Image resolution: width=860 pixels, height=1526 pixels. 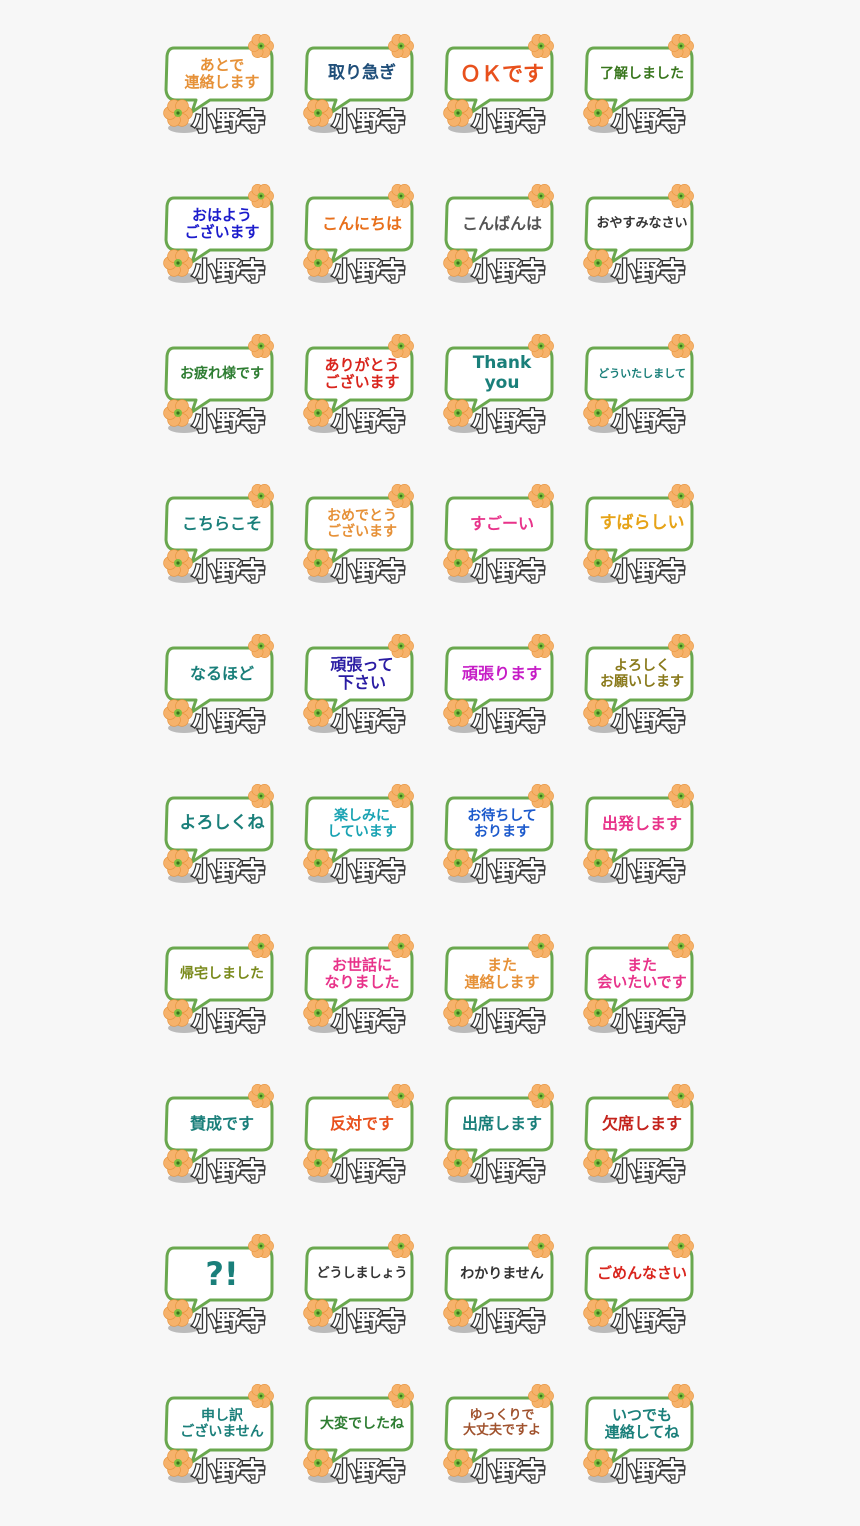 What do you see at coordinates (367, 1286) in the screenshot?
I see `sticker: どうしましょう 小野寺` at bounding box center [367, 1286].